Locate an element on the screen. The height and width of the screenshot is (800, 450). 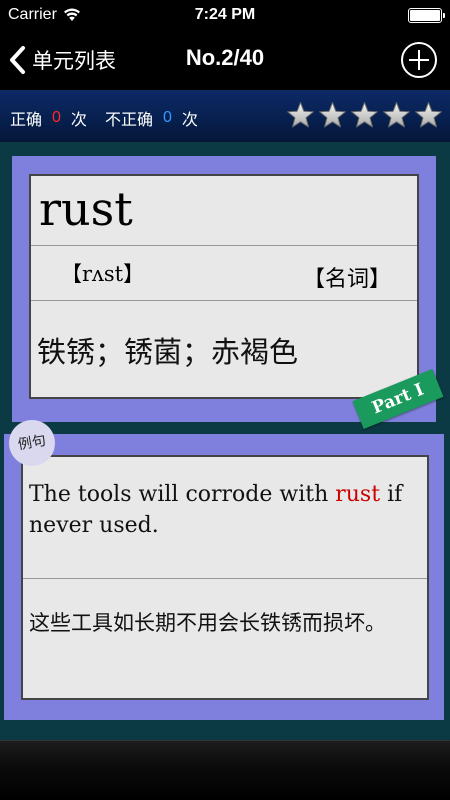
back-button: 单元列表 is located at coordinates (62, 60).